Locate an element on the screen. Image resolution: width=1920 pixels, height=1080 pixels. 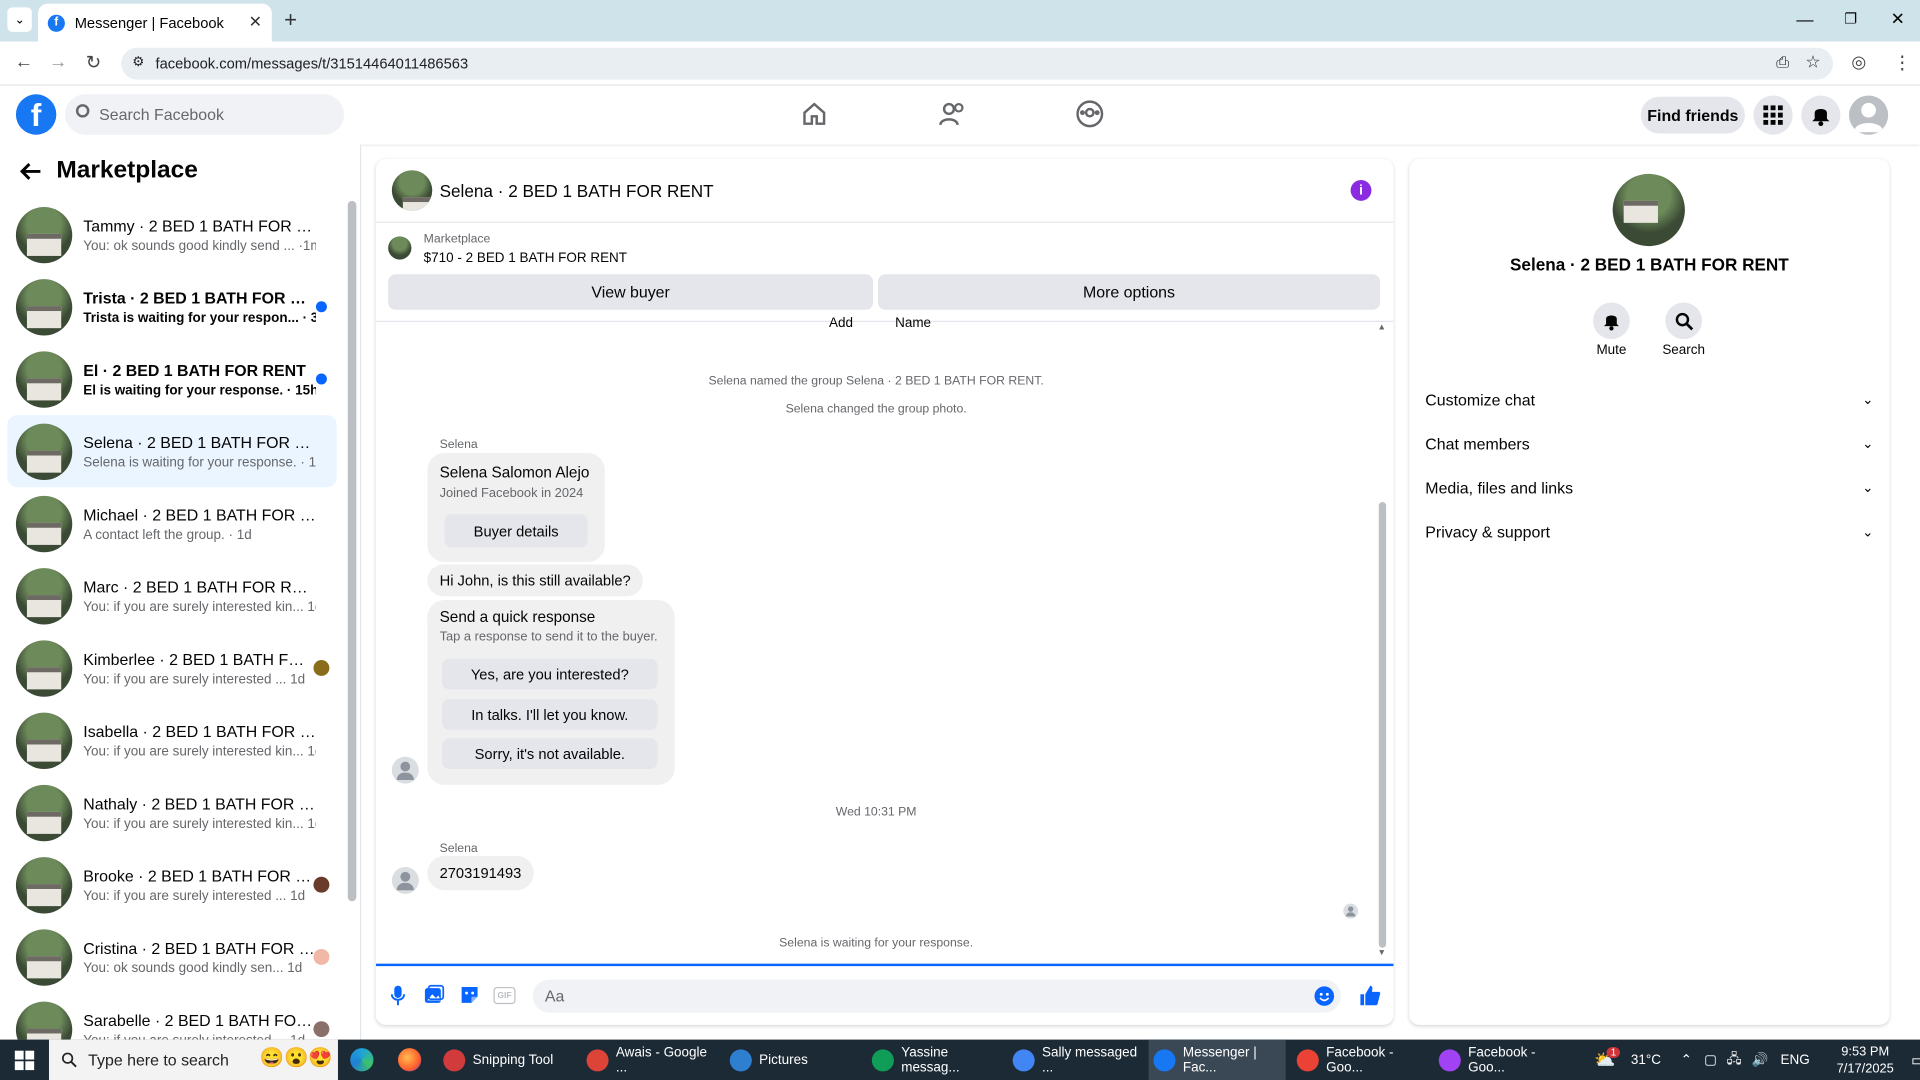
emoji-icon is located at coordinates (1324, 996).